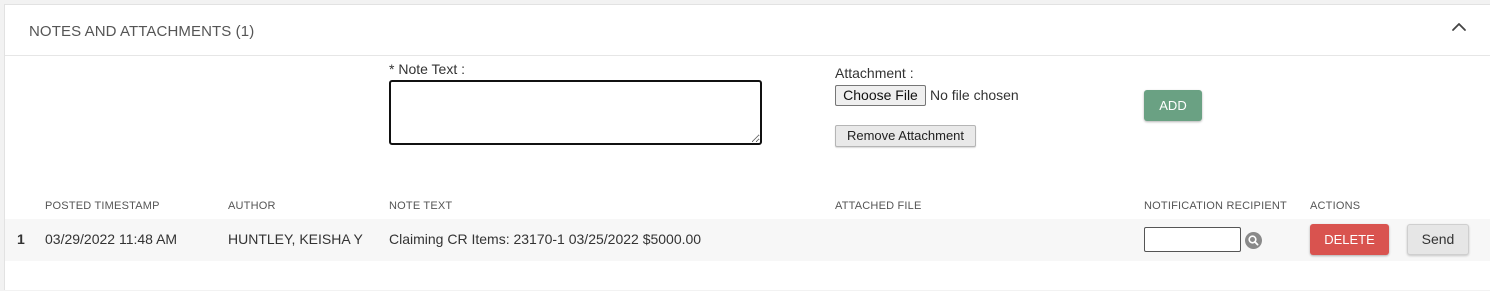 This screenshot has width=1490, height=291. Describe the element at coordinates (1438, 239) in the screenshot. I see `send-button: Send` at that location.